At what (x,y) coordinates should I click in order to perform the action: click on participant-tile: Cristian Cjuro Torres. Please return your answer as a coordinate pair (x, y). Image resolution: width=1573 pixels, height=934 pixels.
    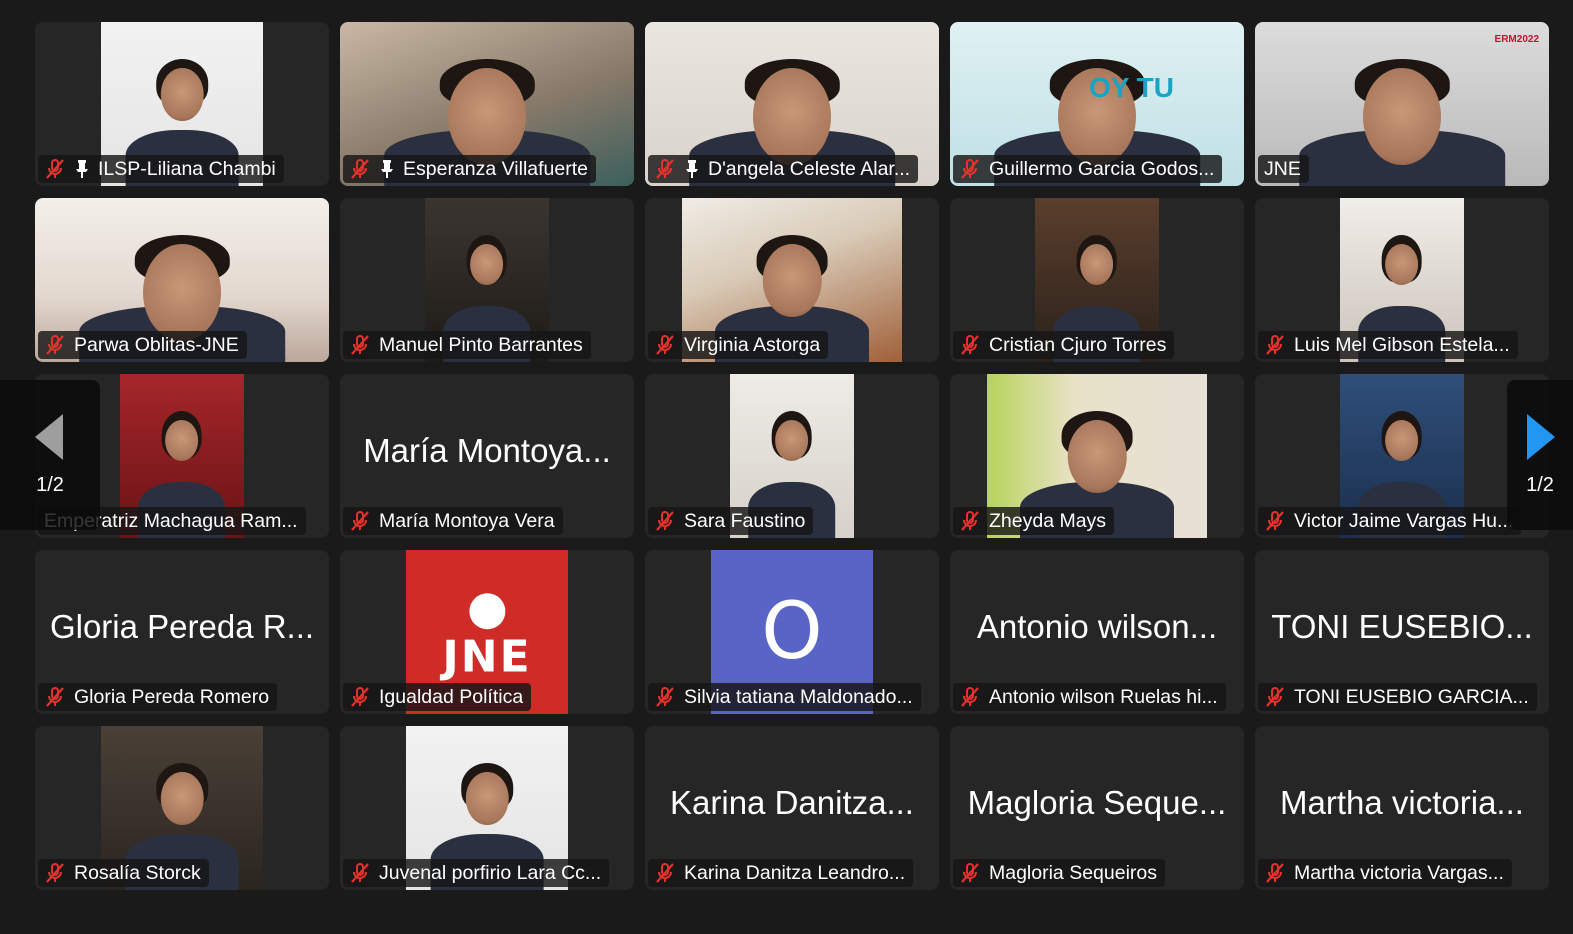
    Looking at the image, I should click on (1097, 280).